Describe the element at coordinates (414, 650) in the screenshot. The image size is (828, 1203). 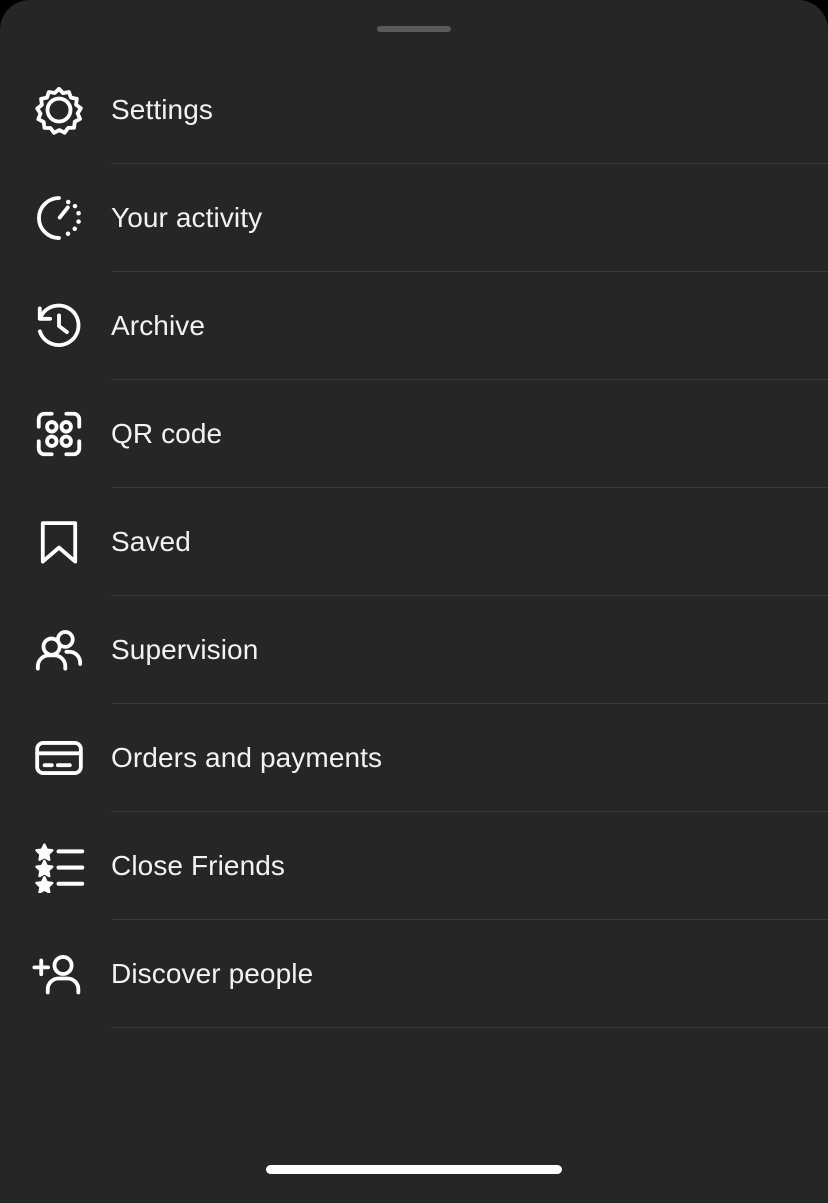
I see `menu-item-supervision: Supervision` at that location.